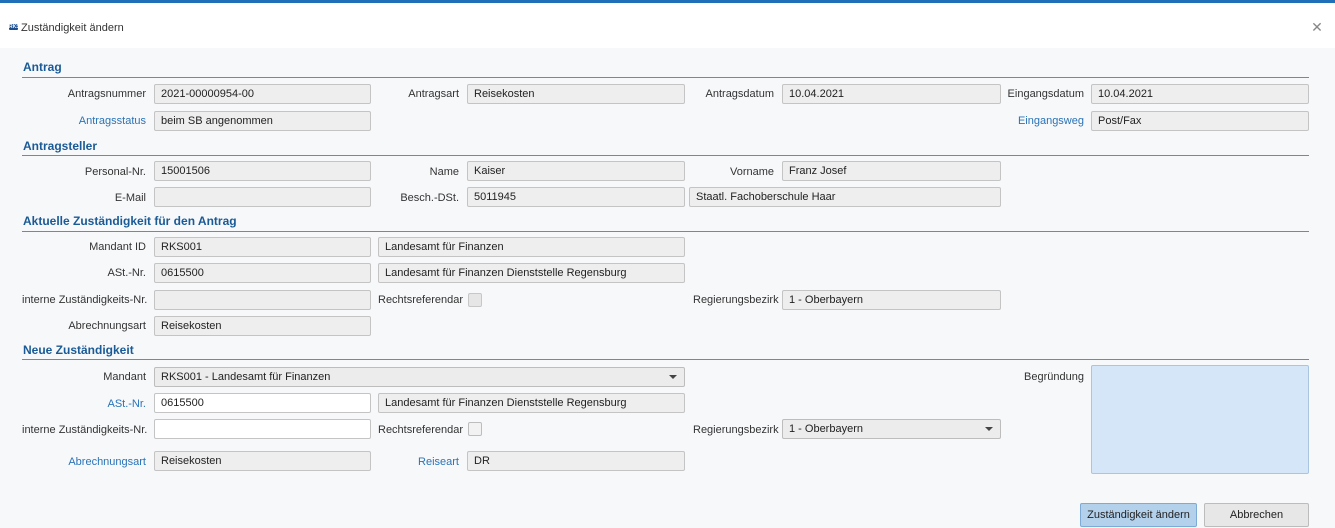 The height and width of the screenshot is (528, 1335). I want to click on interne-nr-field, so click(262, 300).